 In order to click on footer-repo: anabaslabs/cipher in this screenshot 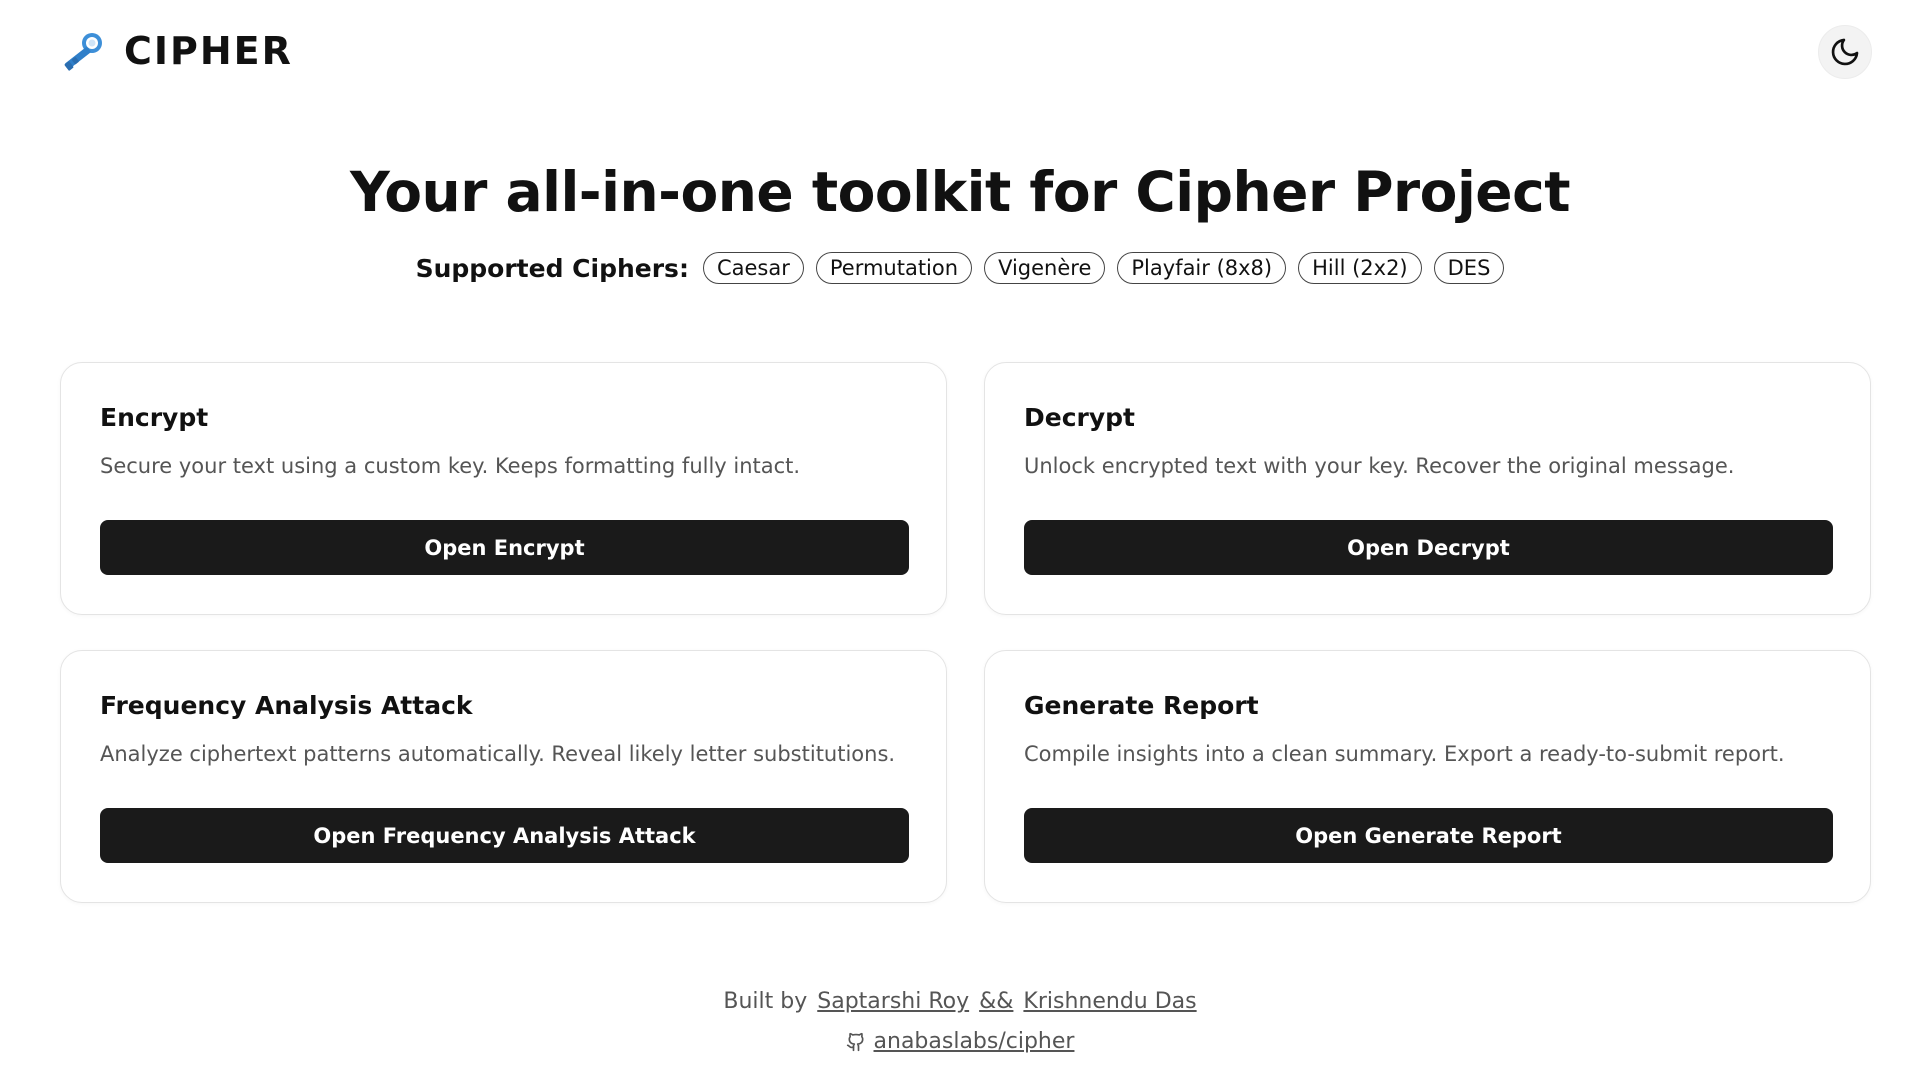, I will do `click(960, 1041)`.